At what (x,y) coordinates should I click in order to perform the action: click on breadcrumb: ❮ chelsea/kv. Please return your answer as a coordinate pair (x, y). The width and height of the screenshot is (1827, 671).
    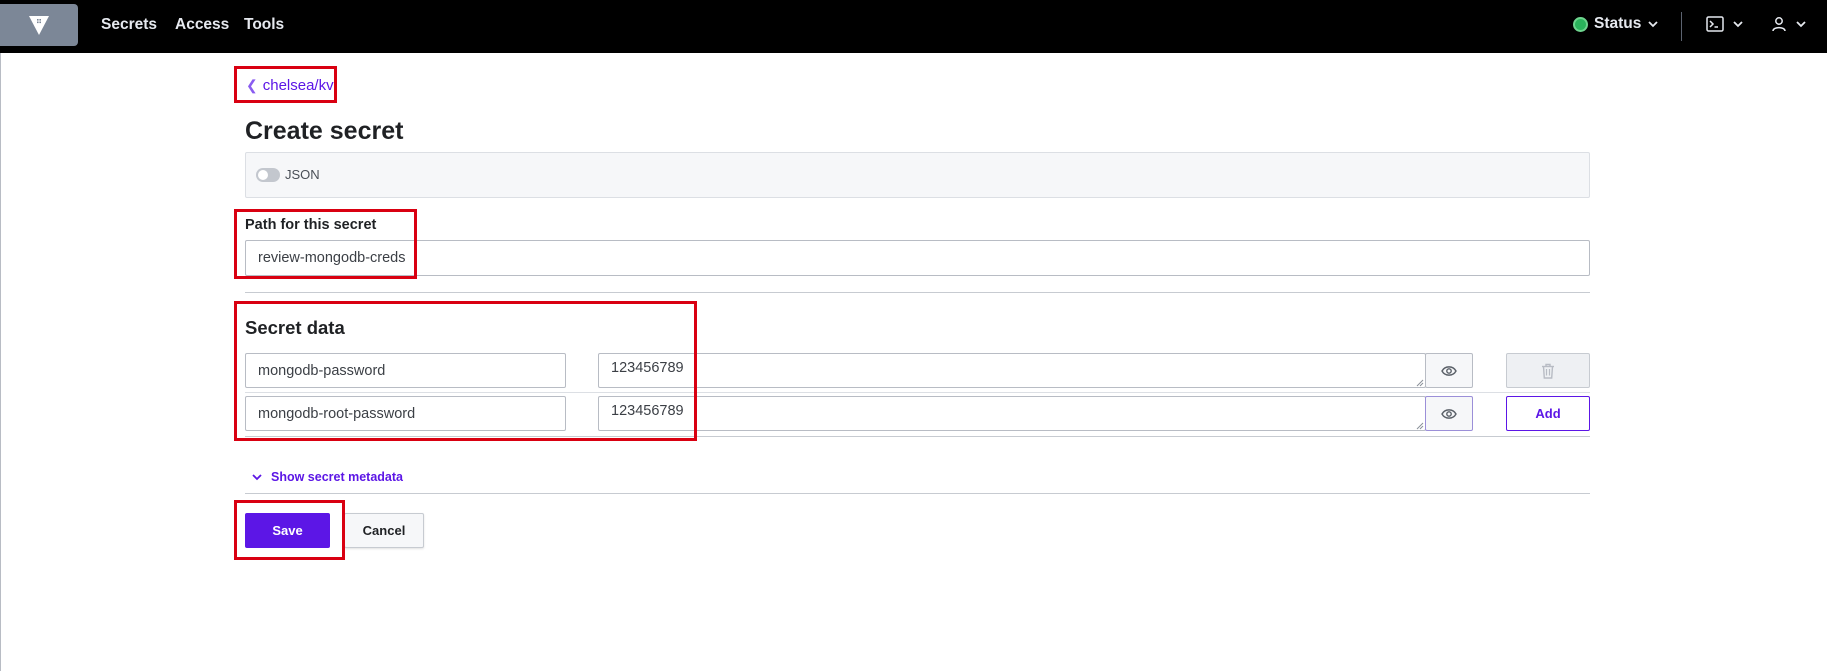
    Looking at the image, I should click on (290, 85).